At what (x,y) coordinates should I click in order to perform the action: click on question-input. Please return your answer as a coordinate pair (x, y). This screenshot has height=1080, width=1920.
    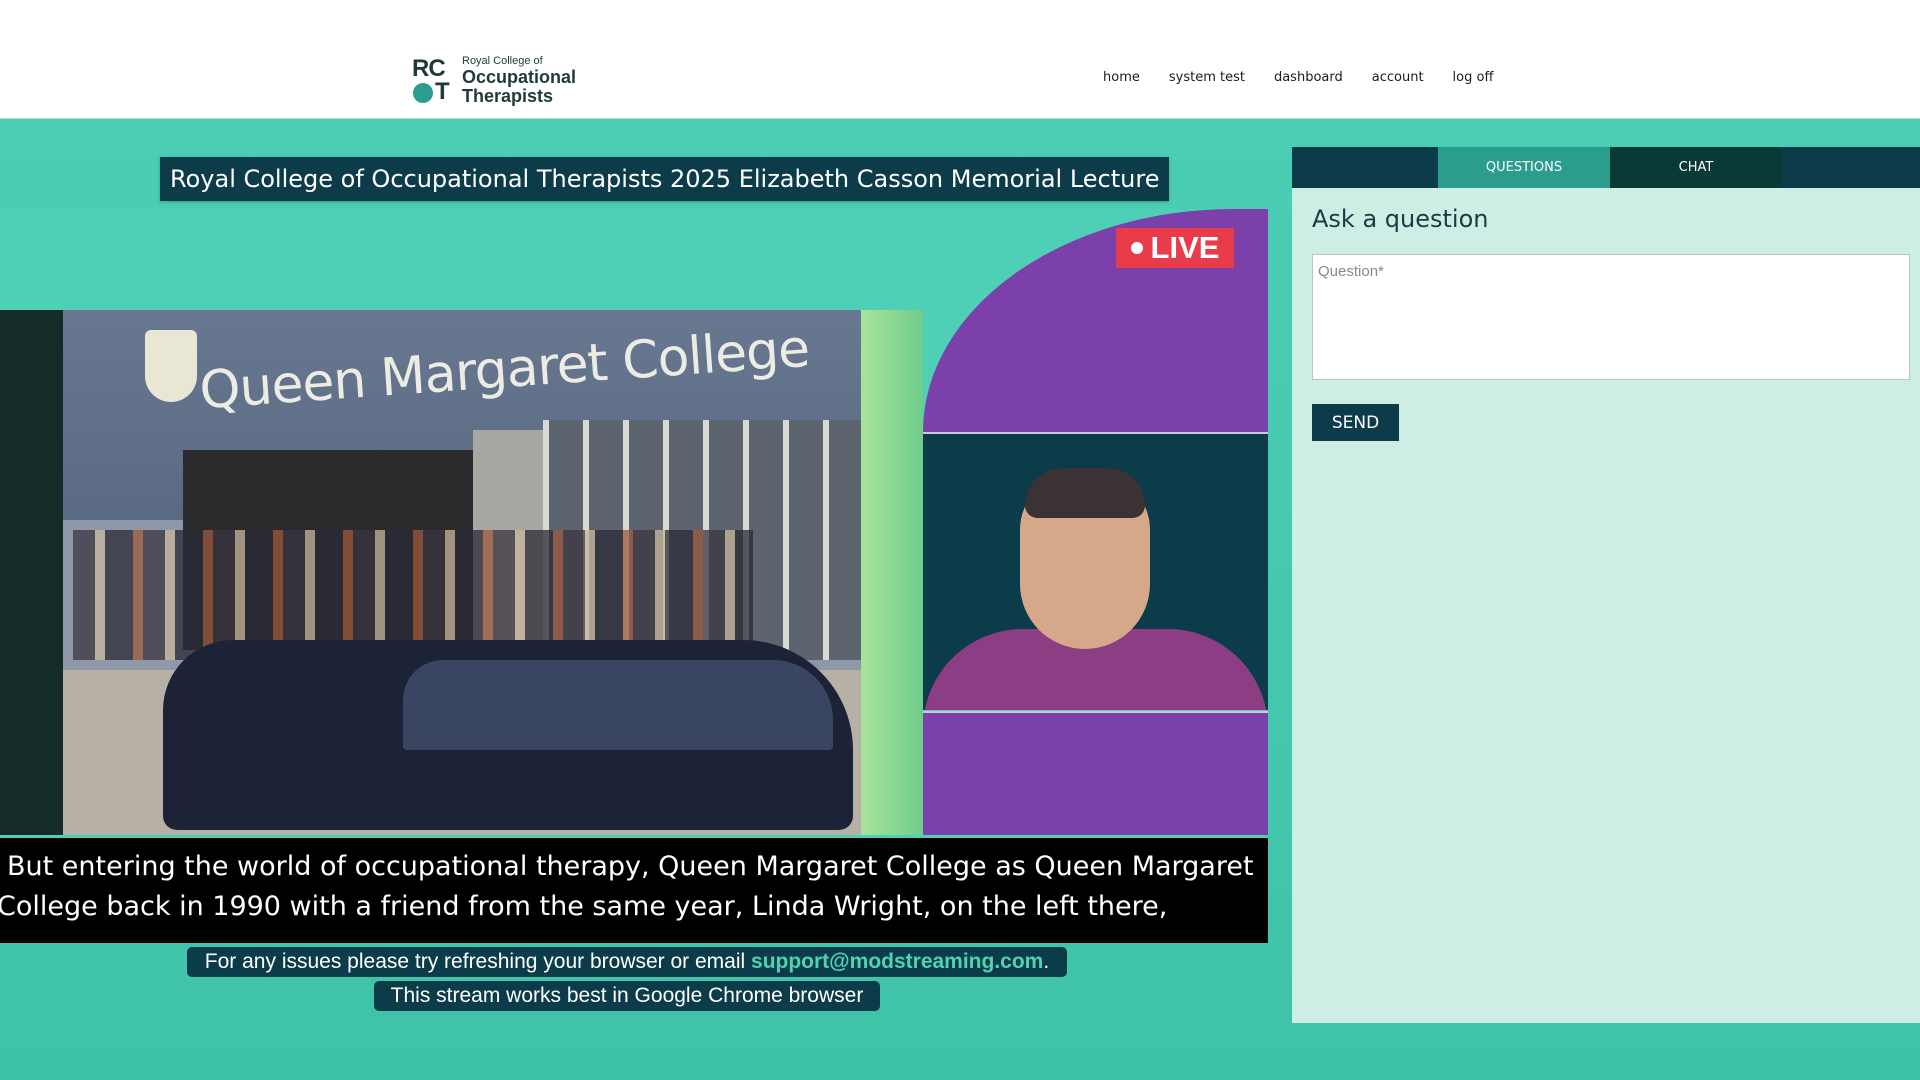
    Looking at the image, I should click on (1611, 317).